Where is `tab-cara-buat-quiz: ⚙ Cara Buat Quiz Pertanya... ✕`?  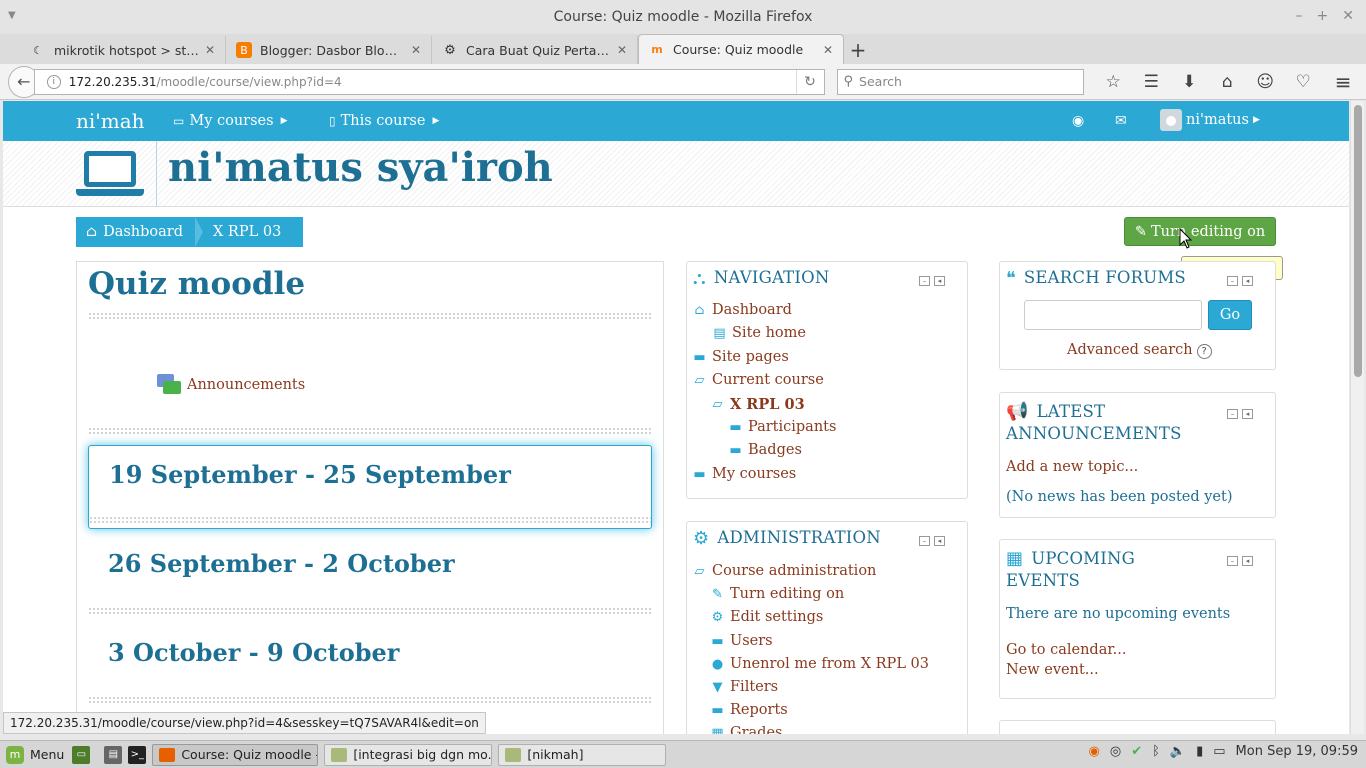 tab-cara-buat-quiz: ⚙ Cara Buat Quiz Pertanya... ✕ is located at coordinates (535, 50).